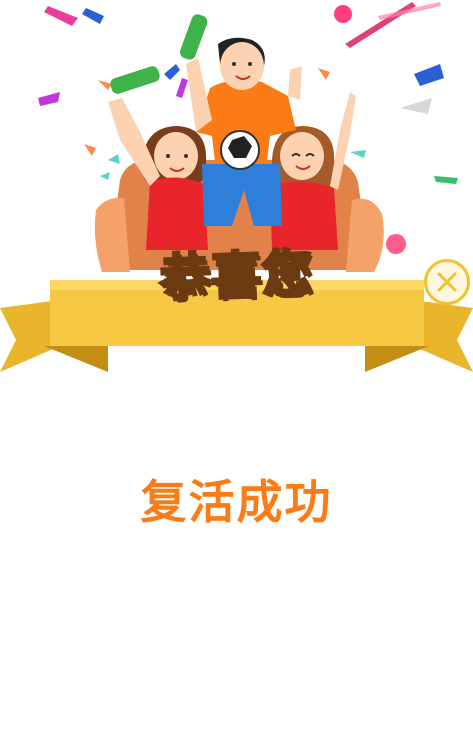 The image size is (473, 744). Describe the element at coordinates (236, 326) in the screenshot. I see `ribbon-banner` at that location.